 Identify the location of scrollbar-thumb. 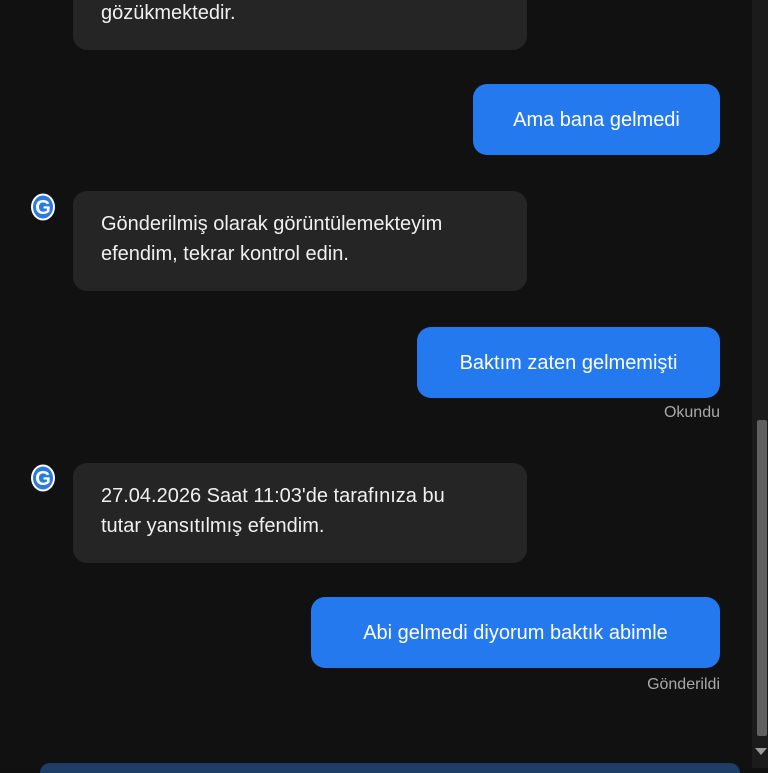
(762, 578).